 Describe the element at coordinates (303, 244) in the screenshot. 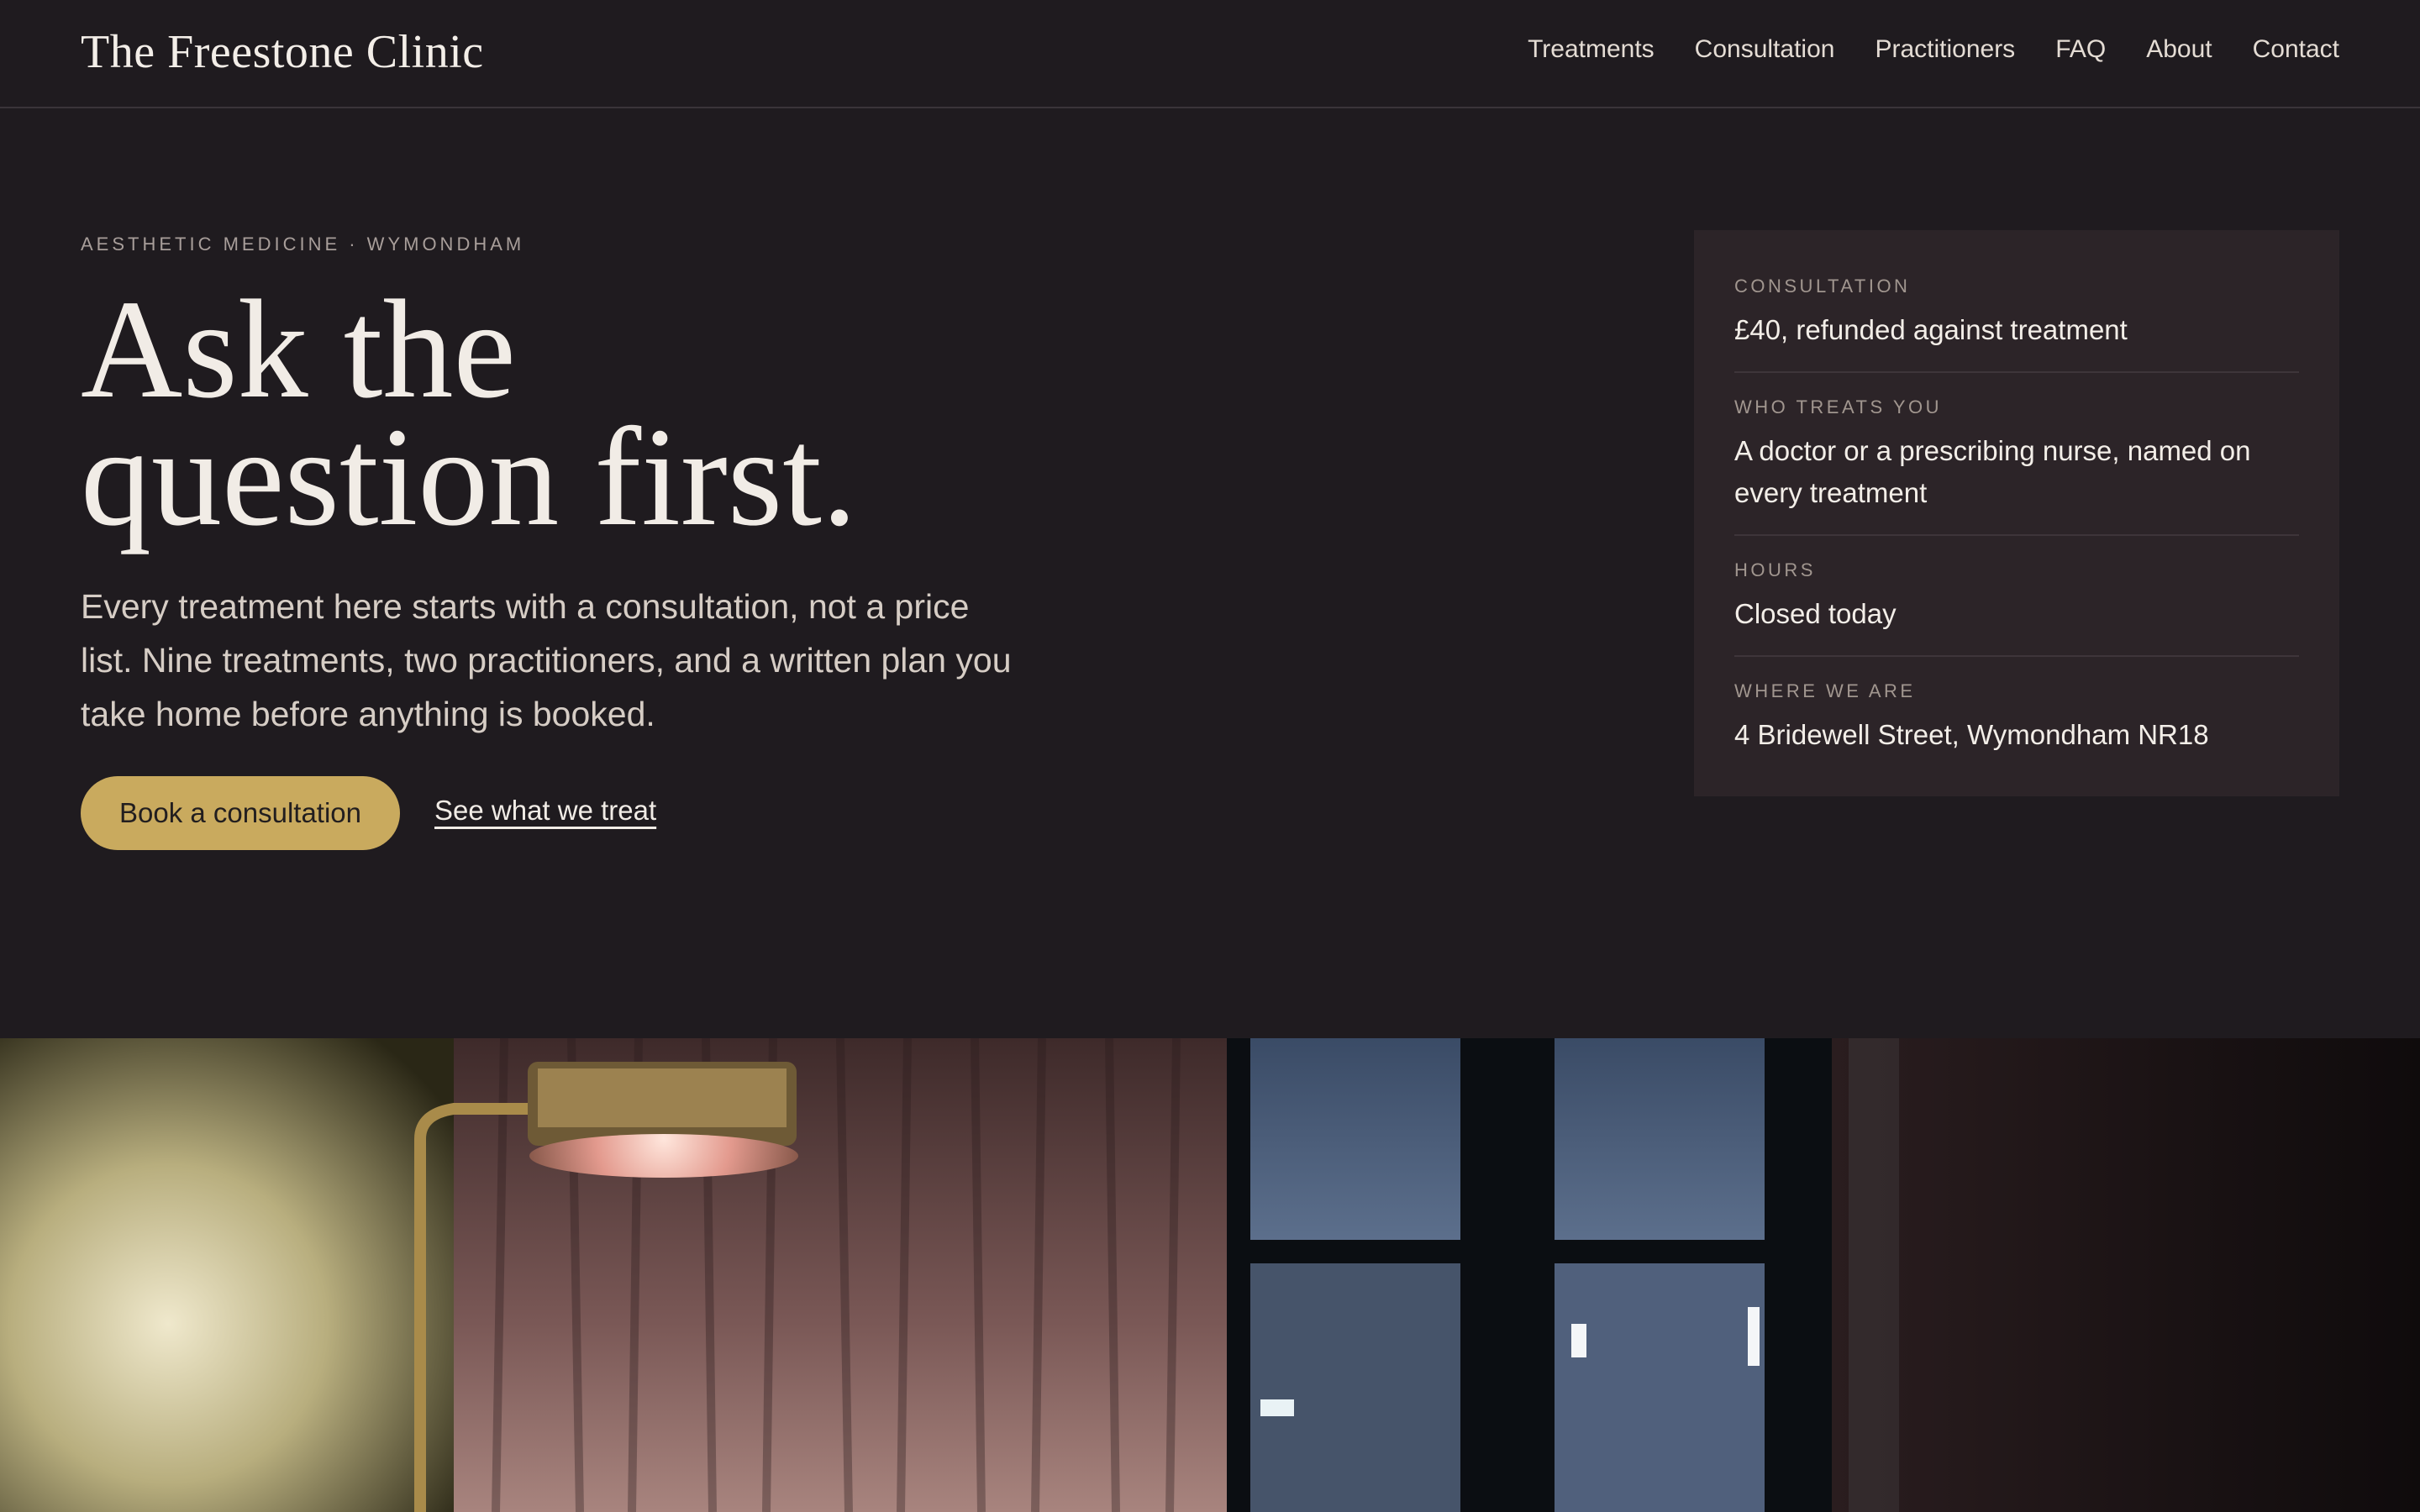

I see `hero-eyebrow: AESTHETIC MEDICINE · WYMONDHAM` at that location.